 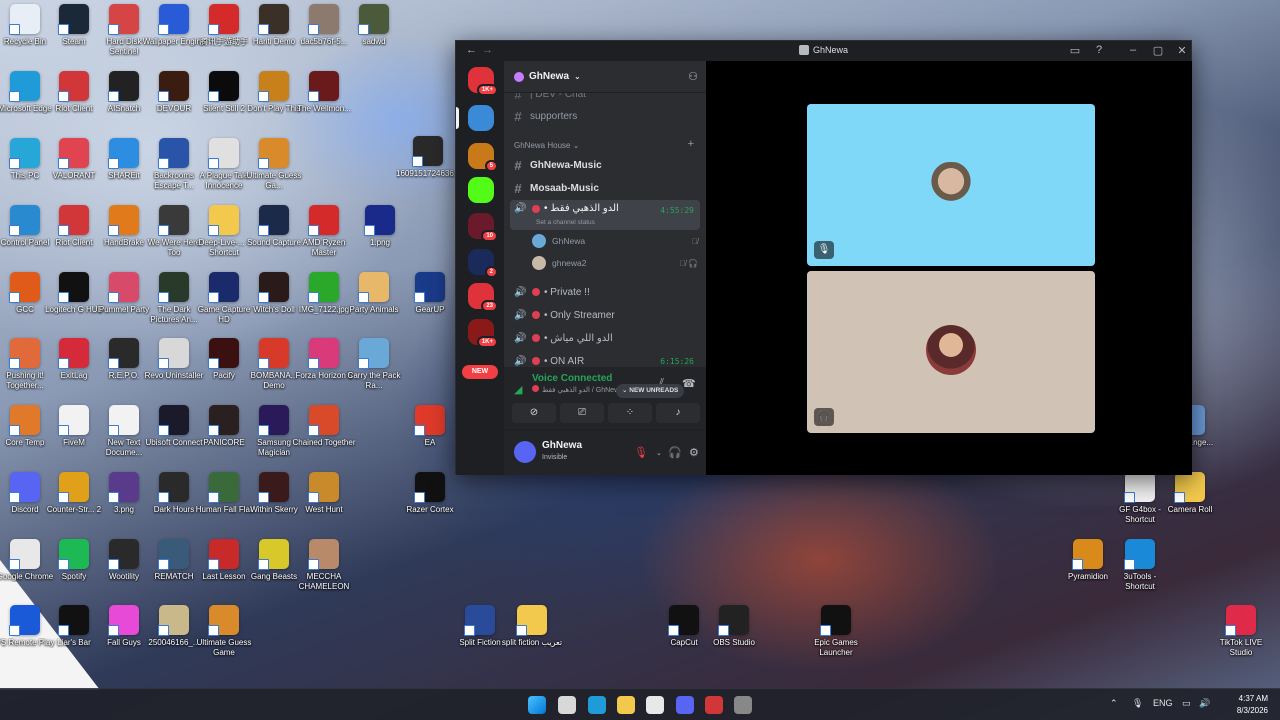 What do you see at coordinates (481, 190) in the screenshot?
I see `kick-icon` at bounding box center [481, 190].